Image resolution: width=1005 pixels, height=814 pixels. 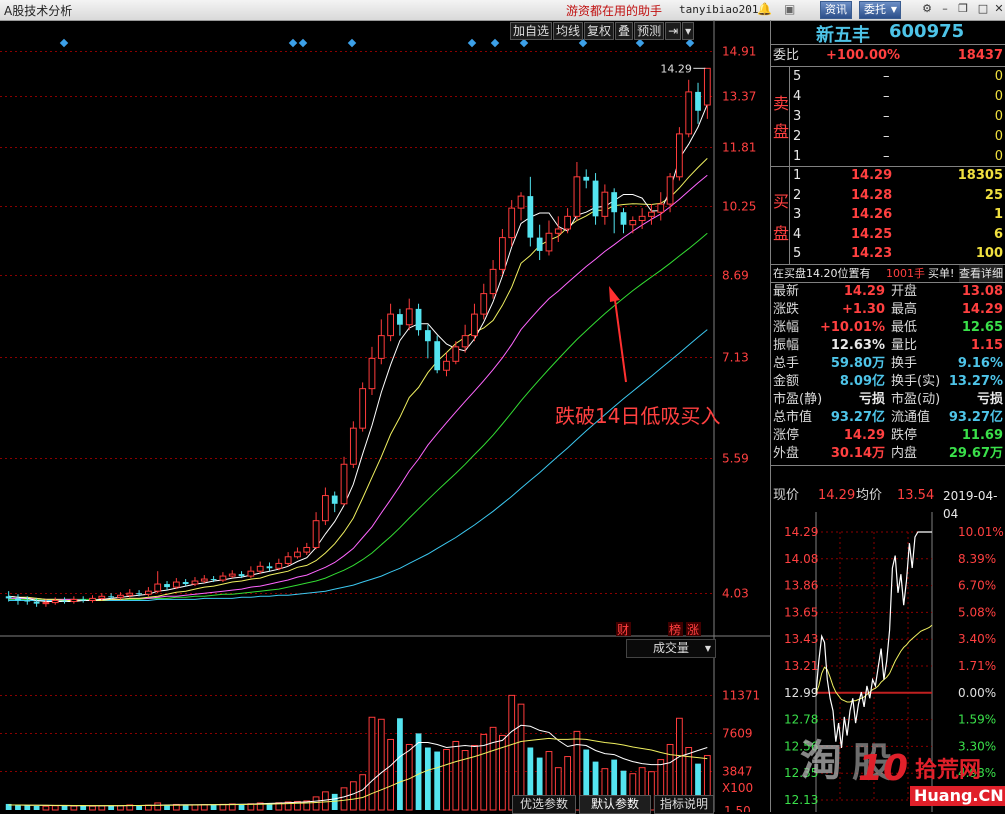 What do you see at coordinates (786, 291) in the screenshot?
I see `quote-label: 最新` at bounding box center [786, 291].